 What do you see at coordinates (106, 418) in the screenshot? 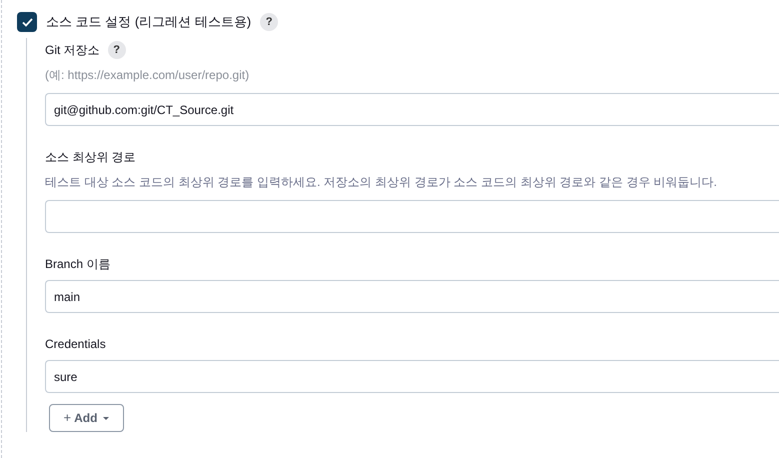
I see `caret-icon` at bounding box center [106, 418].